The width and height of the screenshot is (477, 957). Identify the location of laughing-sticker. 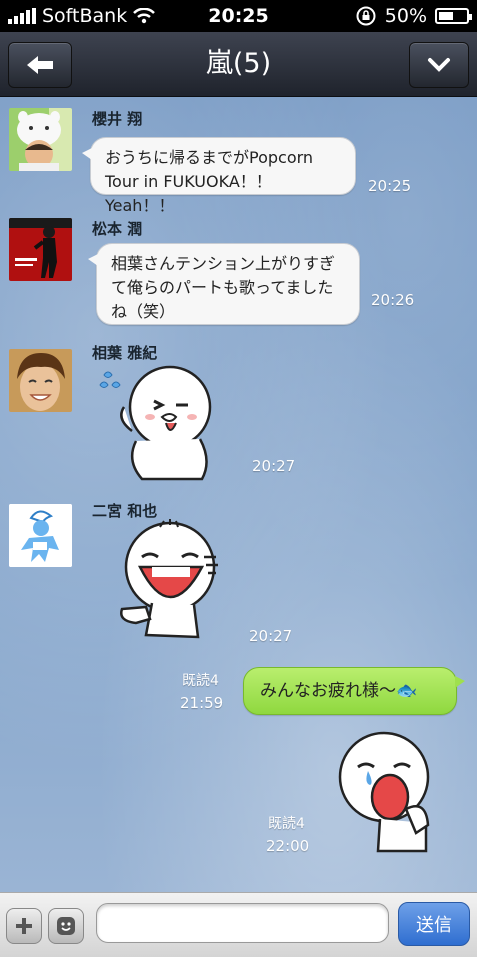
(172, 582).